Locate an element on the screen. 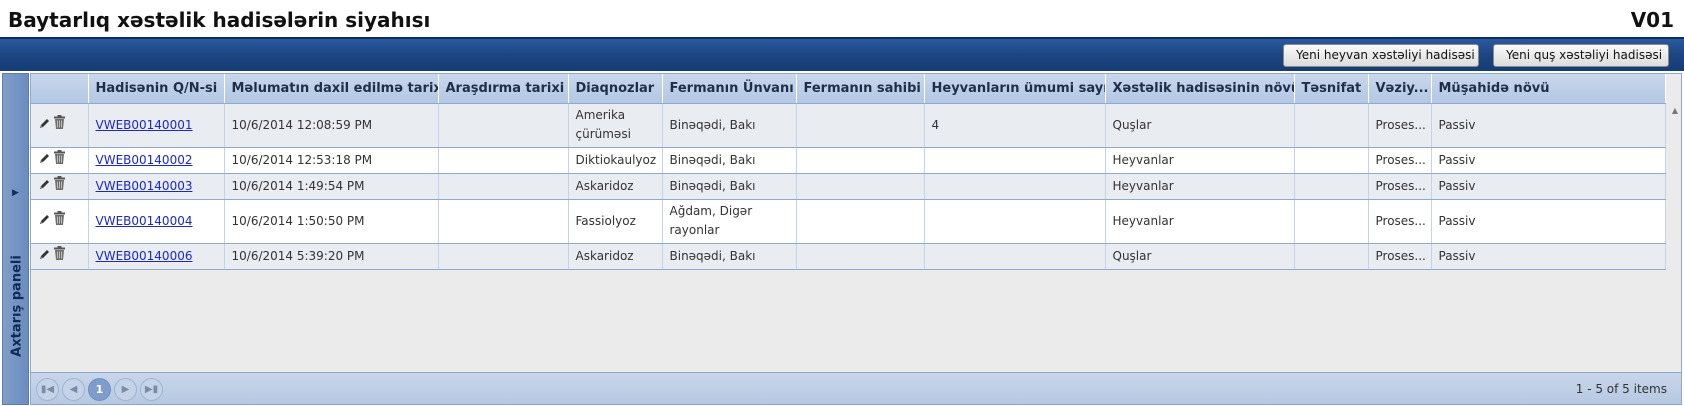  page-title: Baytarlıq xəstəlik hadisələrin siyahısı is located at coordinates (219, 20).